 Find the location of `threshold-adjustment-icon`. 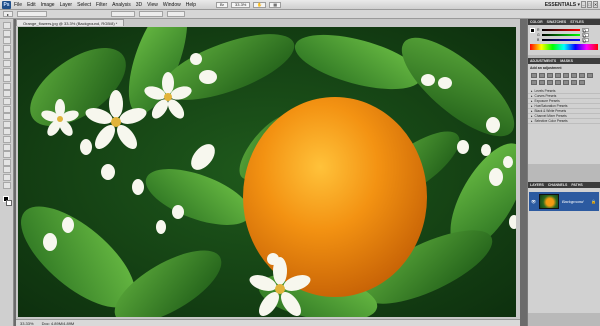

threshold-adjustment-icon is located at coordinates (566, 82).